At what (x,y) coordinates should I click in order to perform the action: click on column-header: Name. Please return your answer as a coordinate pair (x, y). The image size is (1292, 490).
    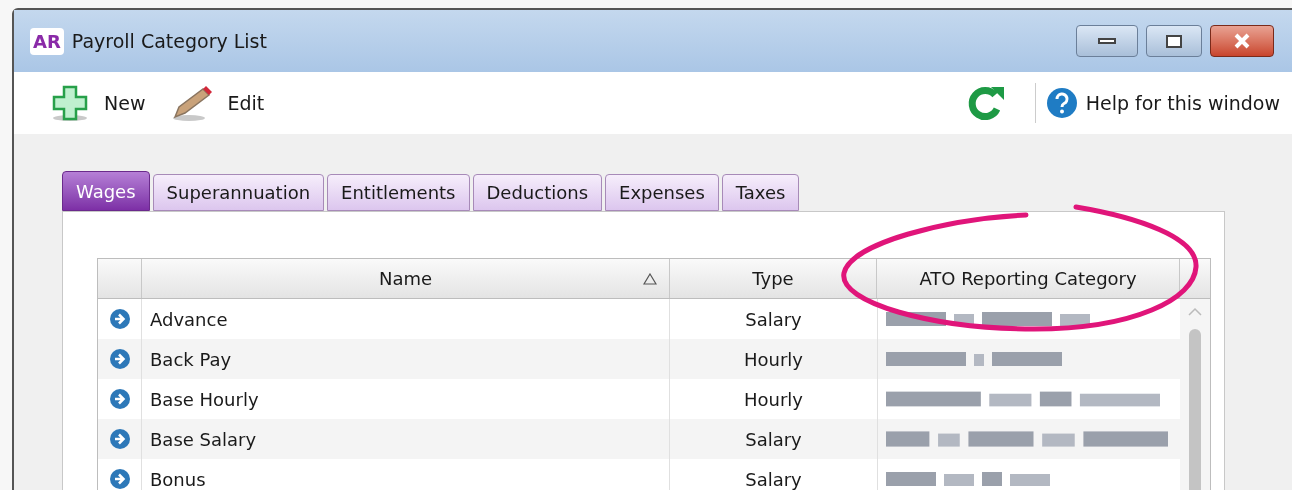
    Looking at the image, I should click on (406, 278).